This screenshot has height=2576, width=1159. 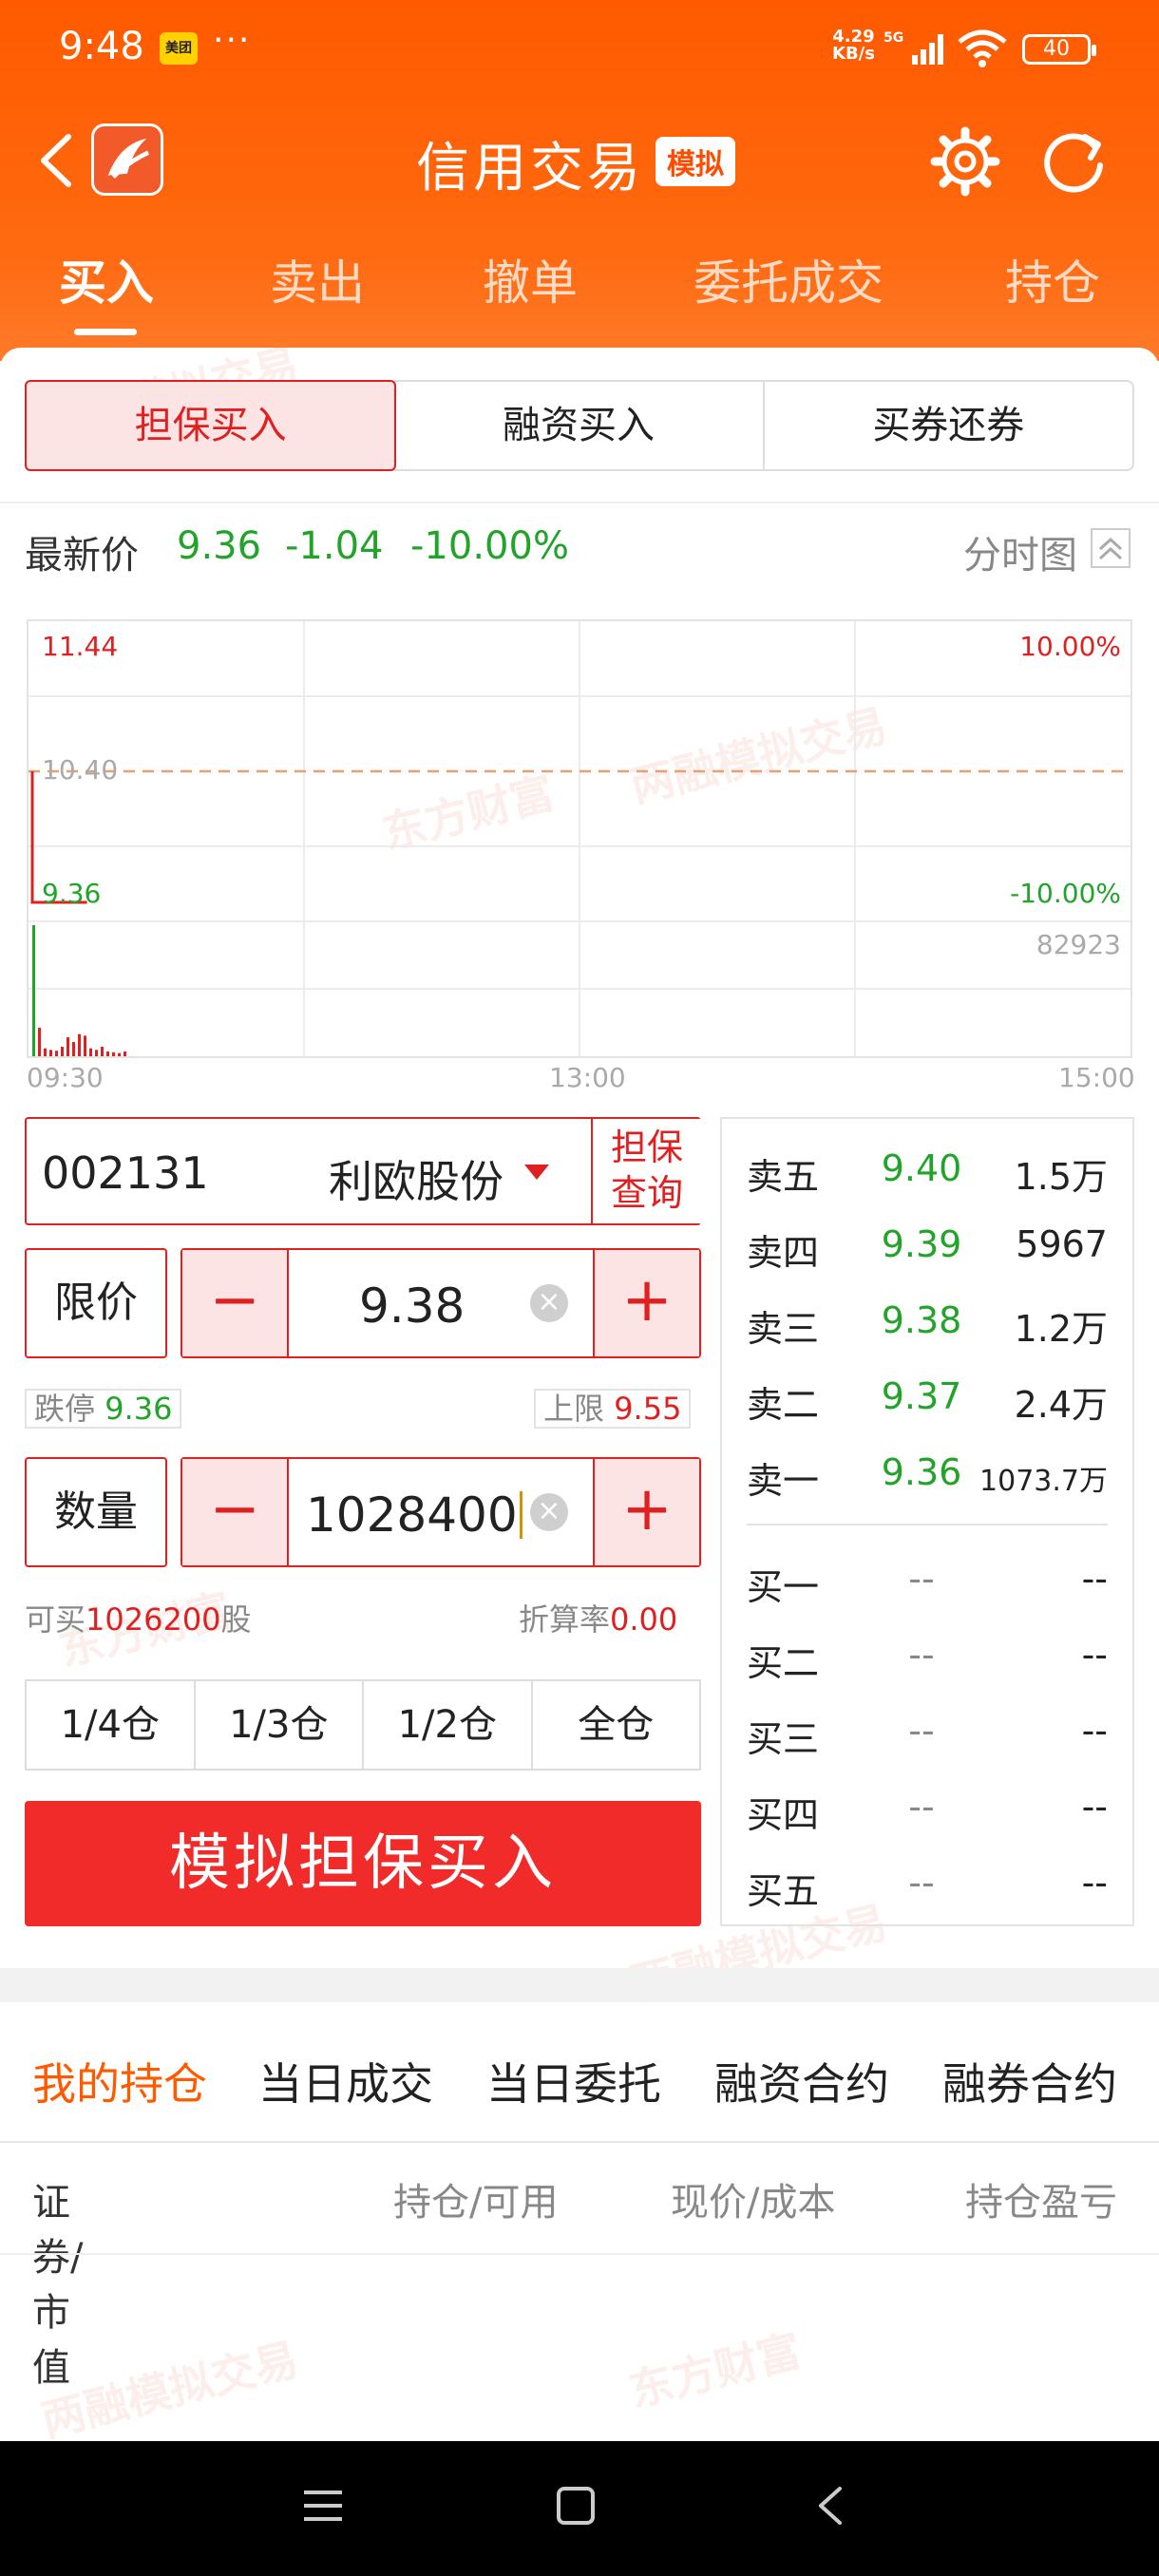 What do you see at coordinates (138, 1409) in the screenshot?
I see `limit-down-value: 9.36` at bounding box center [138, 1409].